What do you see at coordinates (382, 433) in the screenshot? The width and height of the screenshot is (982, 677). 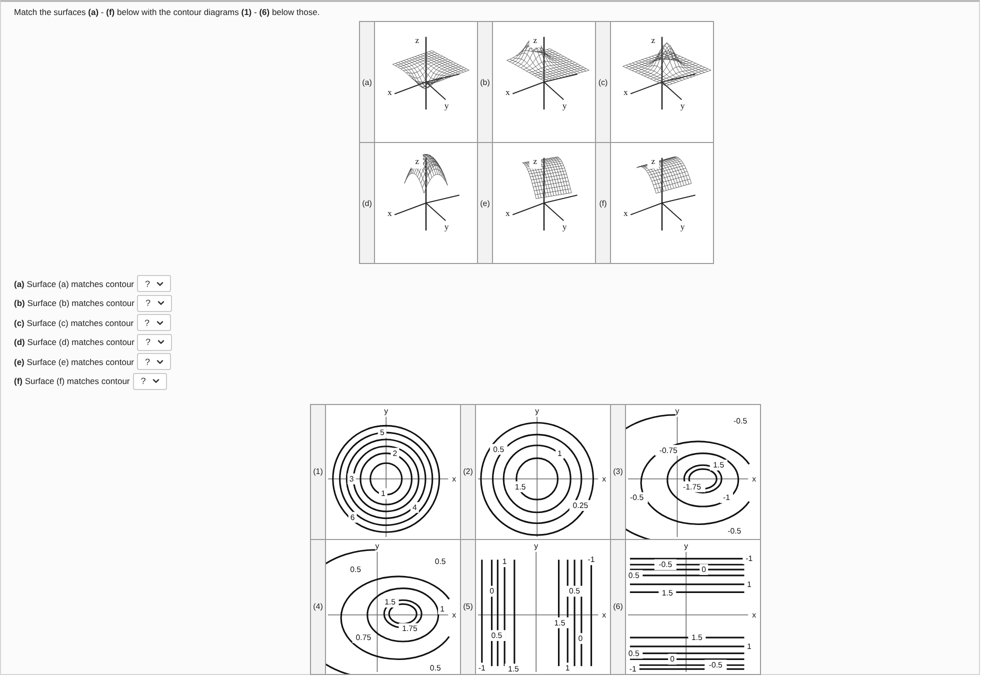 I see `contour-level-label: 5` at bounding box center [382, 433].